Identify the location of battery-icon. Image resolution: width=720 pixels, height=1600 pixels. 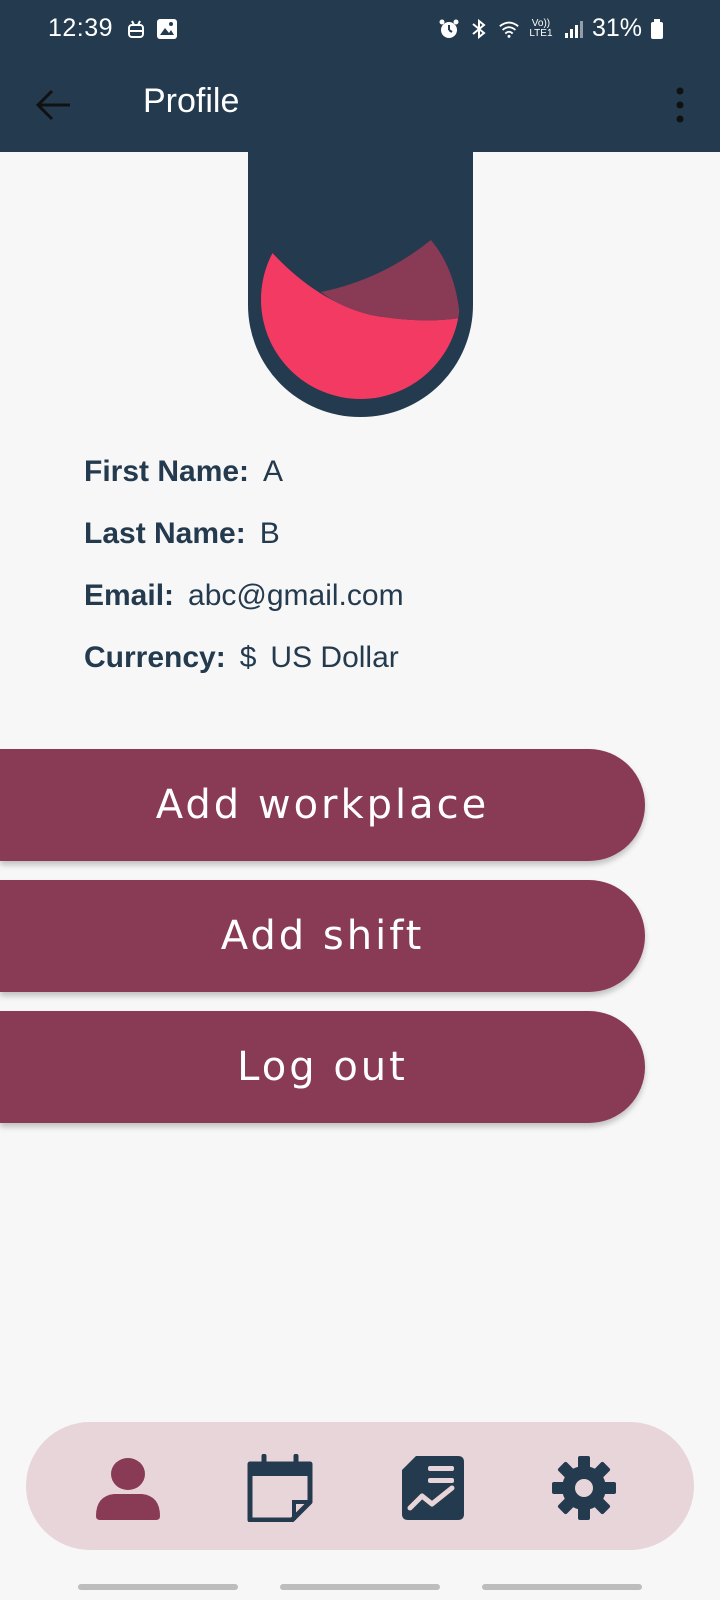
(657, 28).